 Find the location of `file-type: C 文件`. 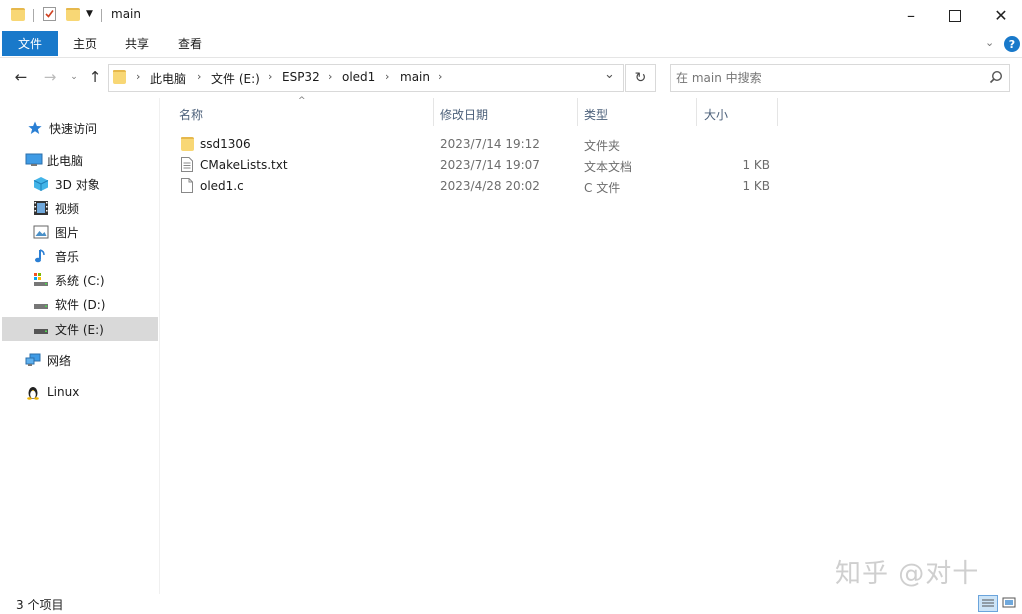

file-type: C 文件 is located at coordinates (602, 188).